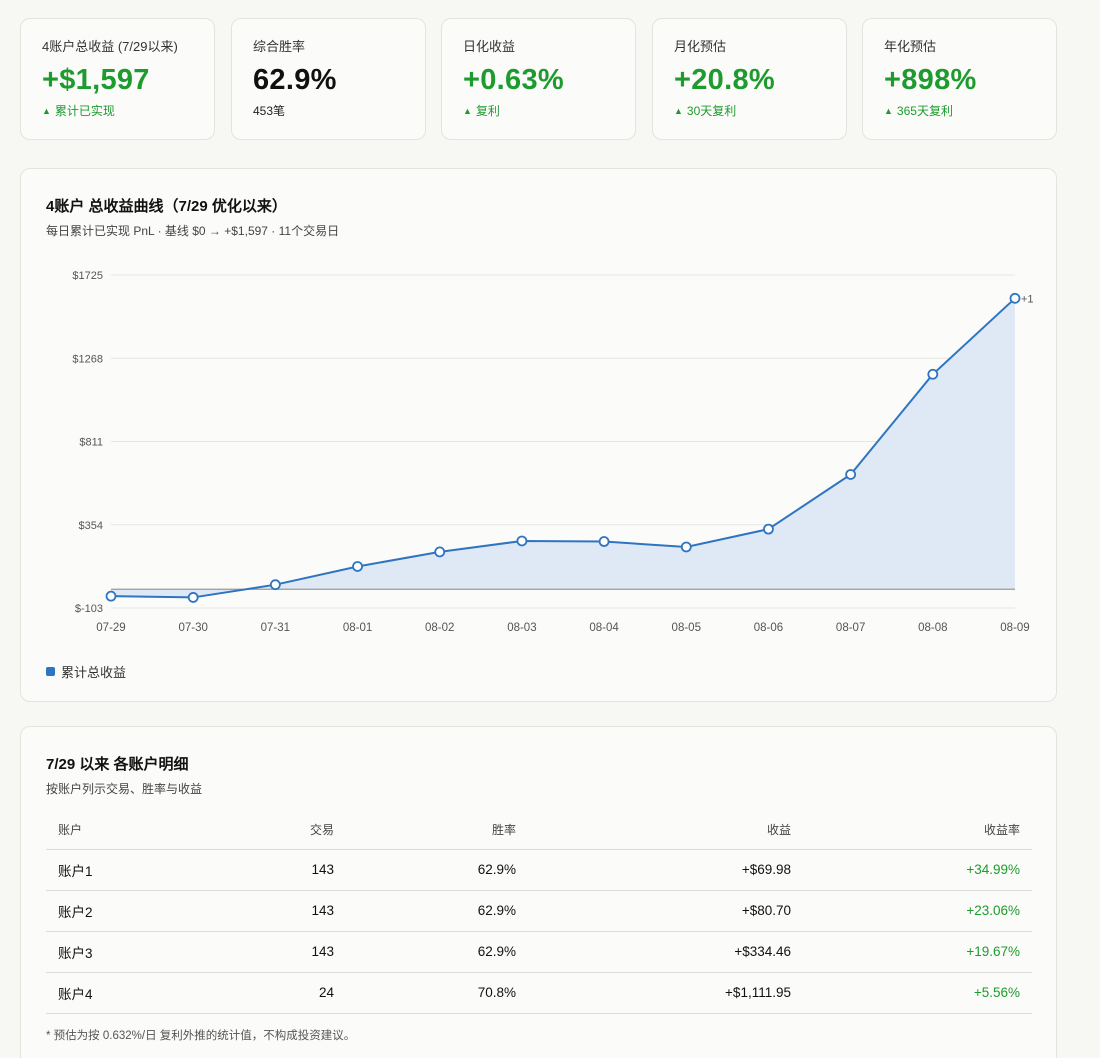 This screenshot has width=1100, height=1058. What do you see at coordinates (116, 830) in the screenshot?
I see `col-header-account: 账户` at bounding box center [116, 830].